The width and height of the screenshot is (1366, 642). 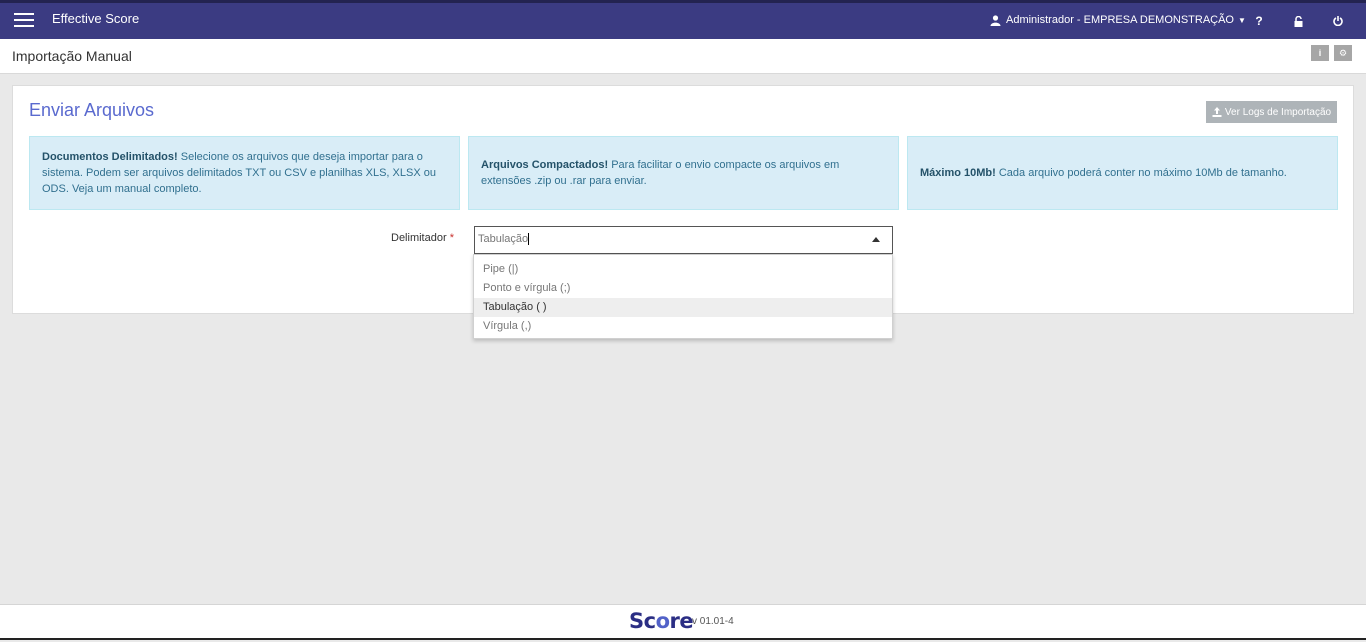 I want to click on logo-part: re, so click(x=681, y=621).